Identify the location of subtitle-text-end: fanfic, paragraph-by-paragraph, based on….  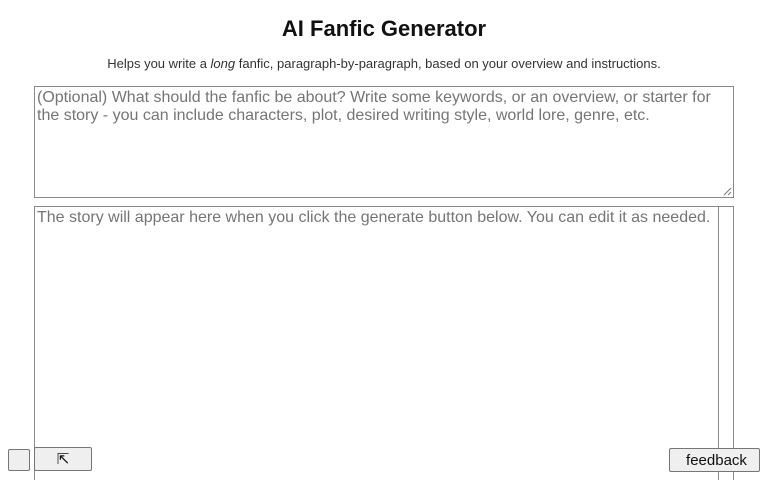
(448, 63).